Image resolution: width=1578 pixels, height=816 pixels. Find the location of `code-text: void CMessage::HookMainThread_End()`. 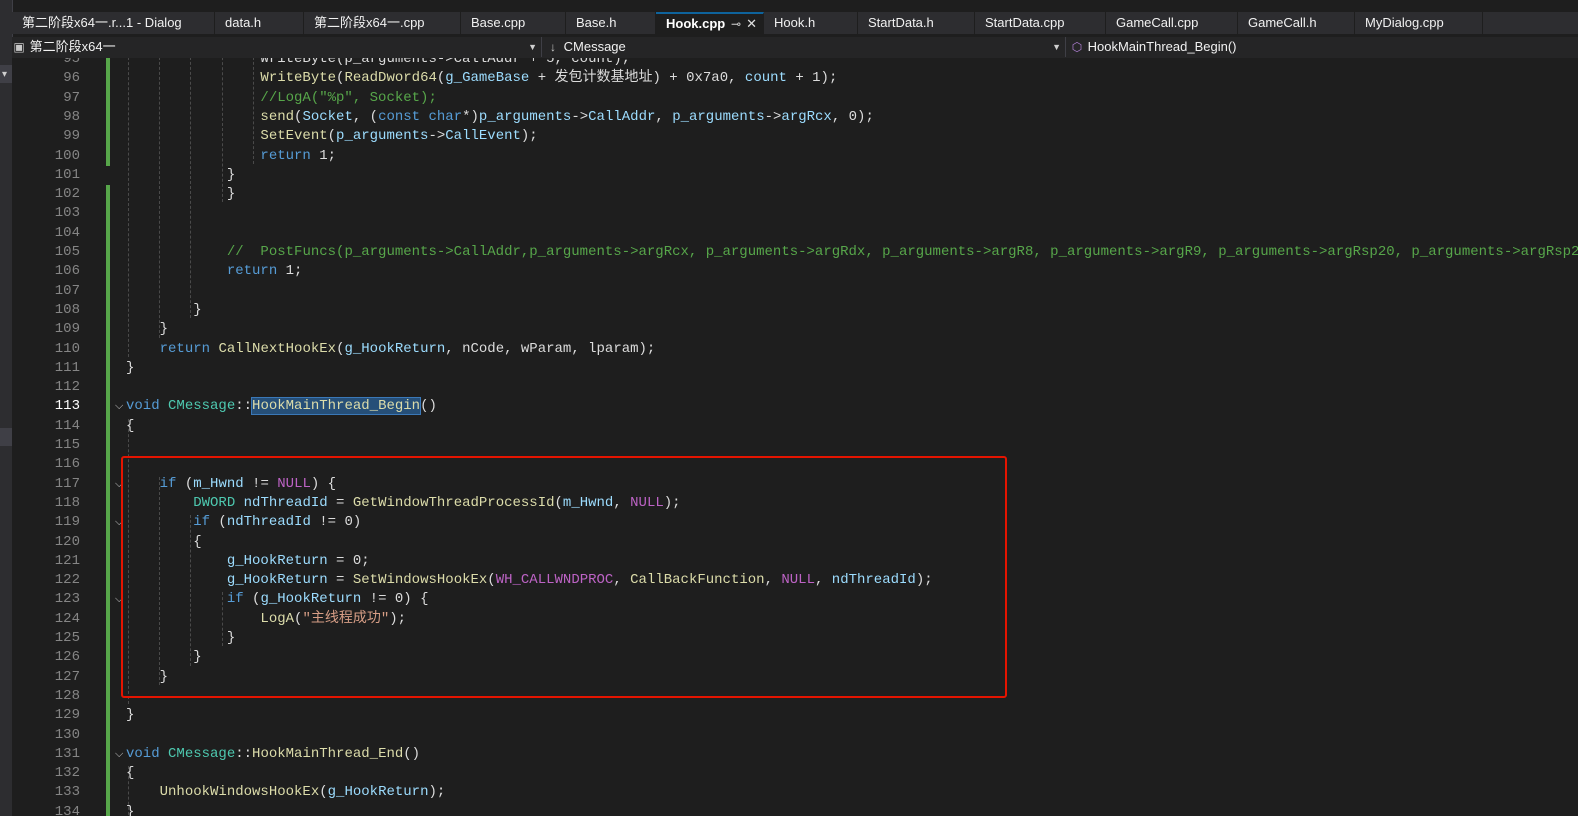

code-text: void CMessage::HookMainThread_End() is located at coordinates (273, 754).